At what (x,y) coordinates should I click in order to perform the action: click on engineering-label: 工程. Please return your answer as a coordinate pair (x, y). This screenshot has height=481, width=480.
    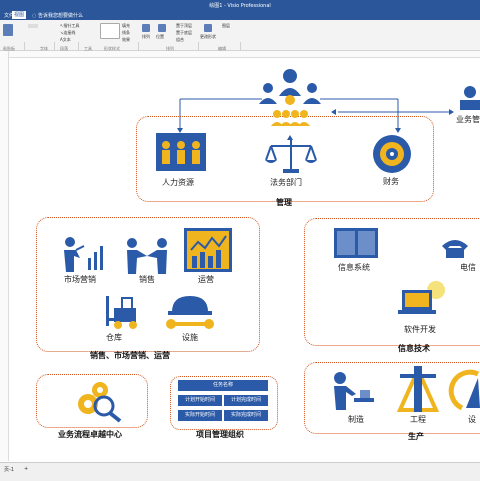
    Looking at the image, I should click on (418, 419).